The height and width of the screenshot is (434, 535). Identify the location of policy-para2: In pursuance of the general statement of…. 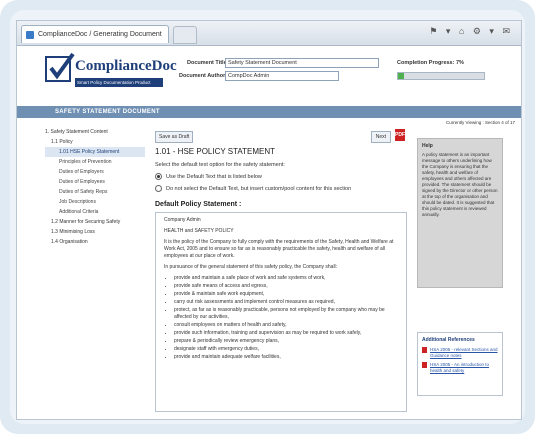
(251, 267).